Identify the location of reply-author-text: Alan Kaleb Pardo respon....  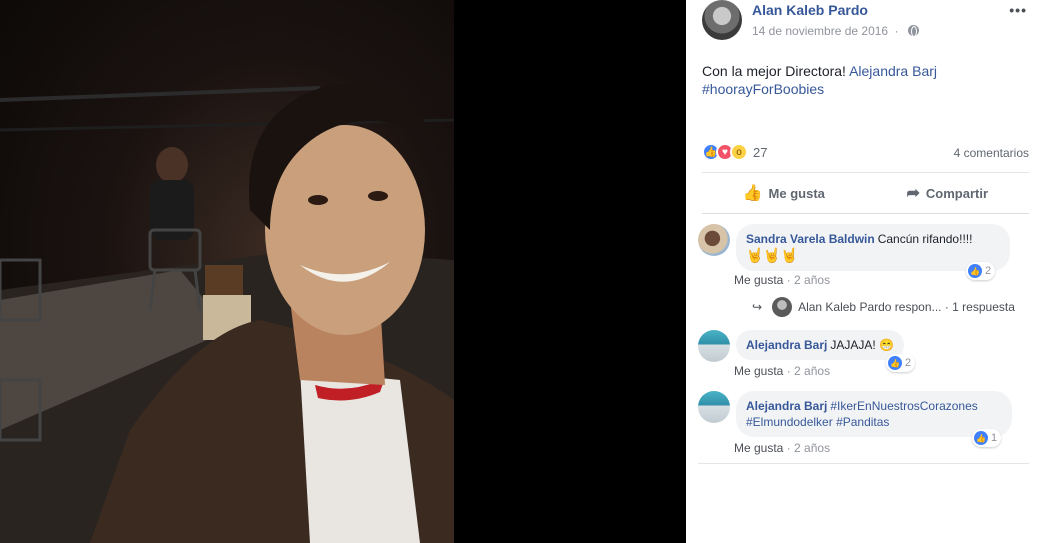
(870, 307).